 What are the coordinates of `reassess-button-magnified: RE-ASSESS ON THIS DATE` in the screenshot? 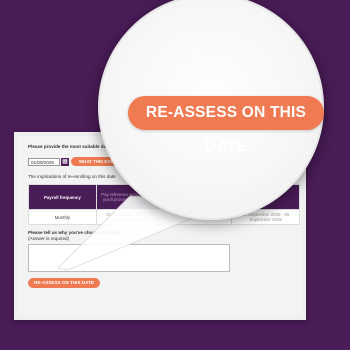 It's located at (226, 125).